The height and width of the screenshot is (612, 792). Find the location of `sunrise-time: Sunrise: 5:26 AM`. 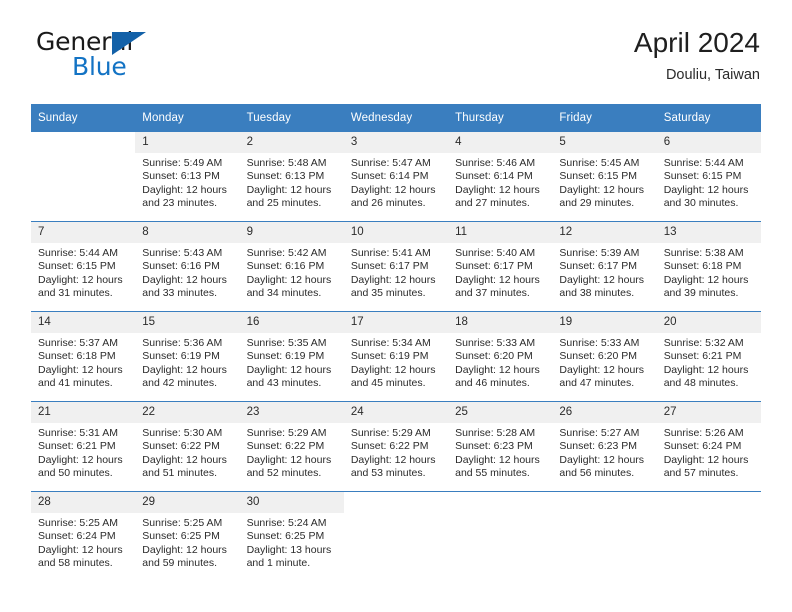

sunrise-time: Sunrise: 5:26 AM is located at coordinates (703, 433).